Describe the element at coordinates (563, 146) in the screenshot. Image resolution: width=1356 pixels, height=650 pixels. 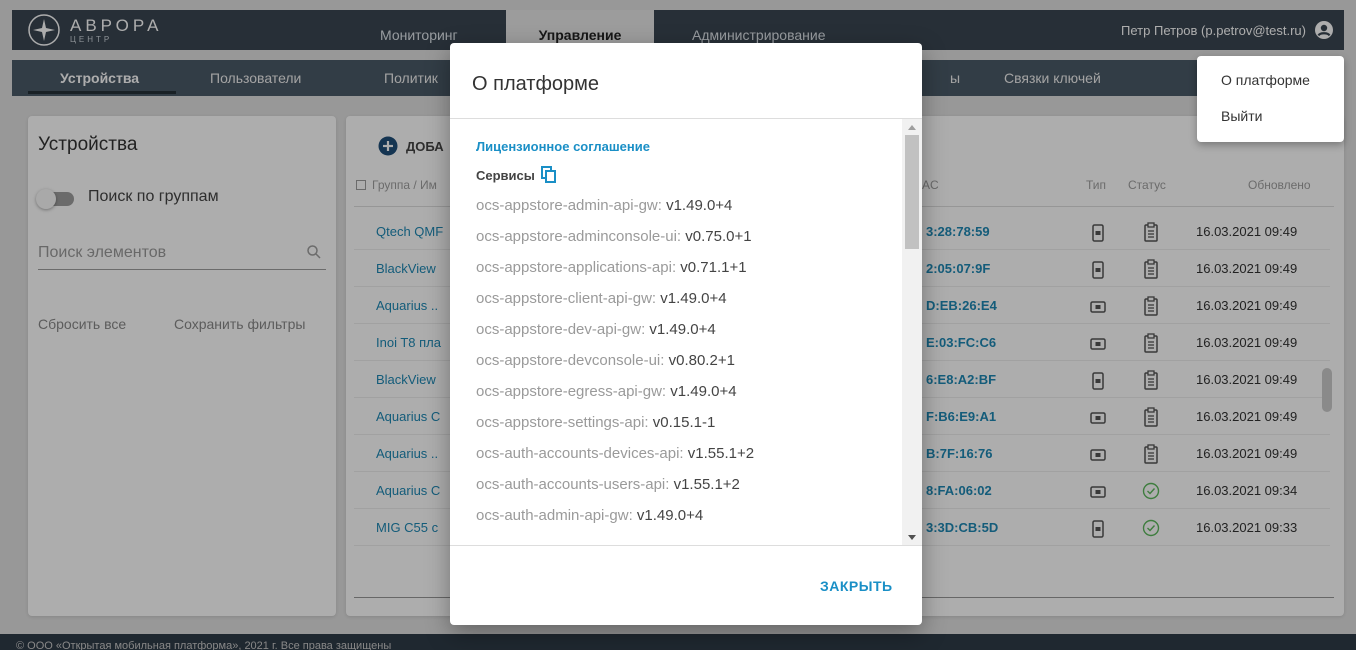
I see `license-agreement-link: Лицензионное соглашение` at that location.